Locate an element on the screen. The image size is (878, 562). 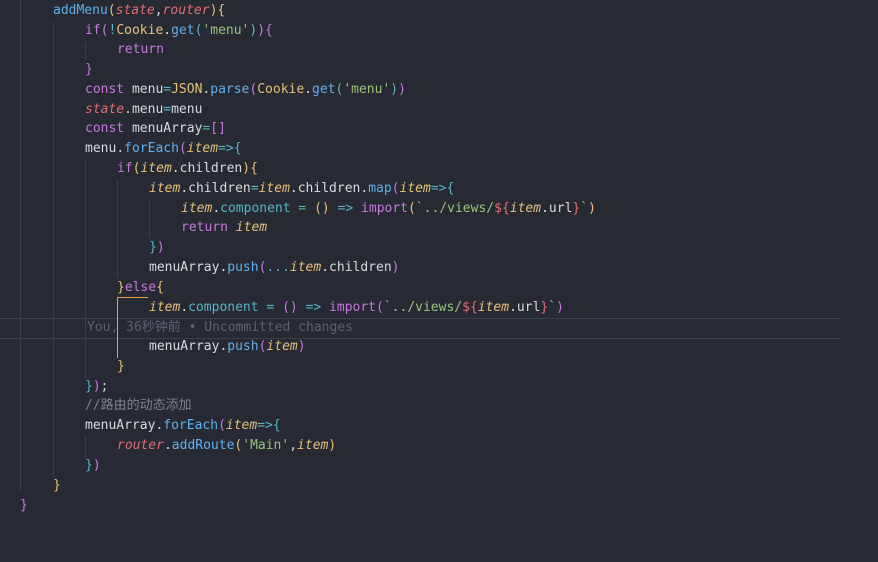
code-line: return is located at coordinates (140, 49).